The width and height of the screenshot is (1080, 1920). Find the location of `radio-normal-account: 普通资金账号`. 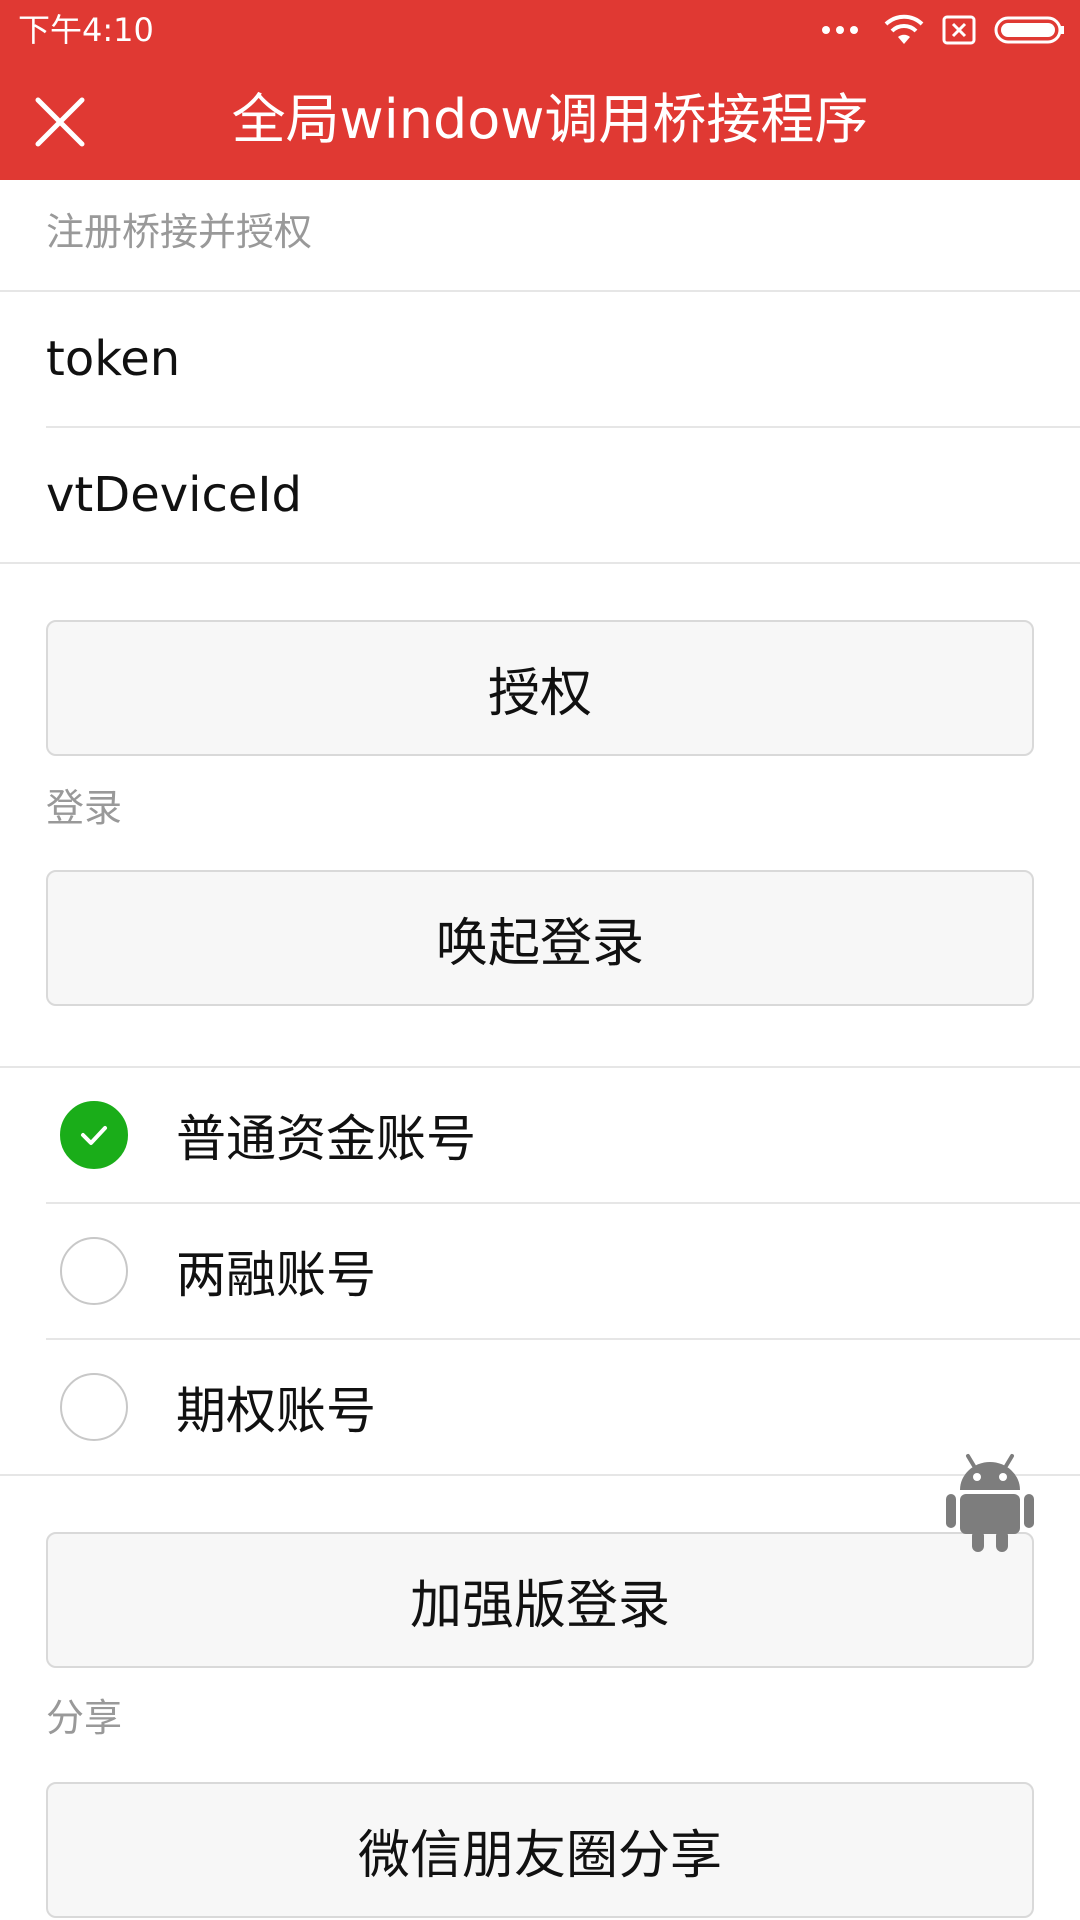

radio-normal-account: 普通资金账号 is located at coordinates (563, 1135).